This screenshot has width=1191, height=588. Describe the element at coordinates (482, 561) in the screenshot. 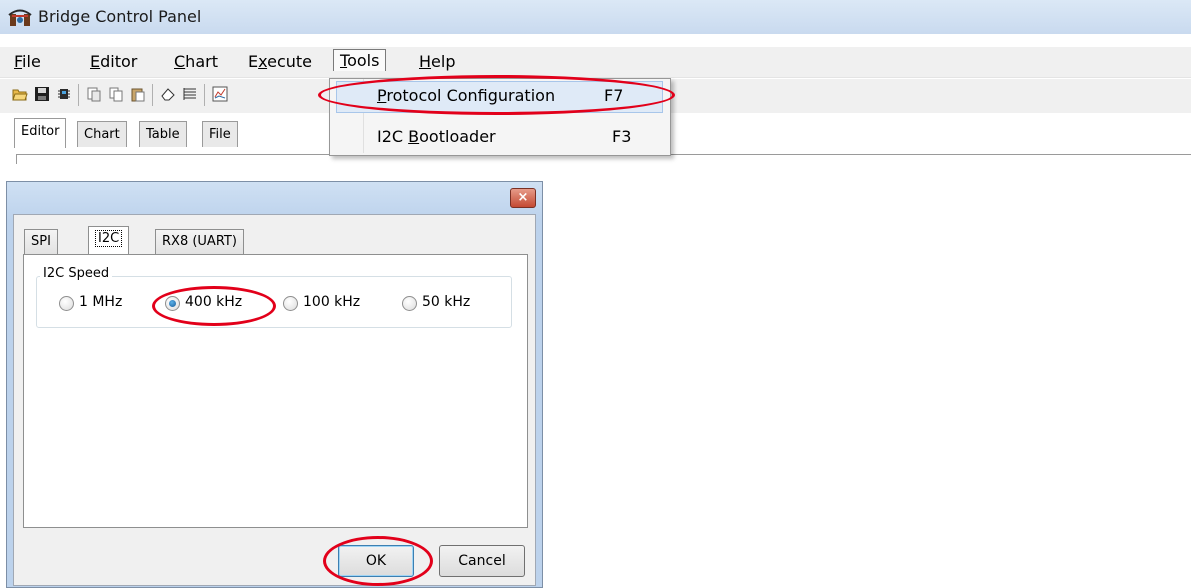

I see `cancel-button: Cancel` at that location.